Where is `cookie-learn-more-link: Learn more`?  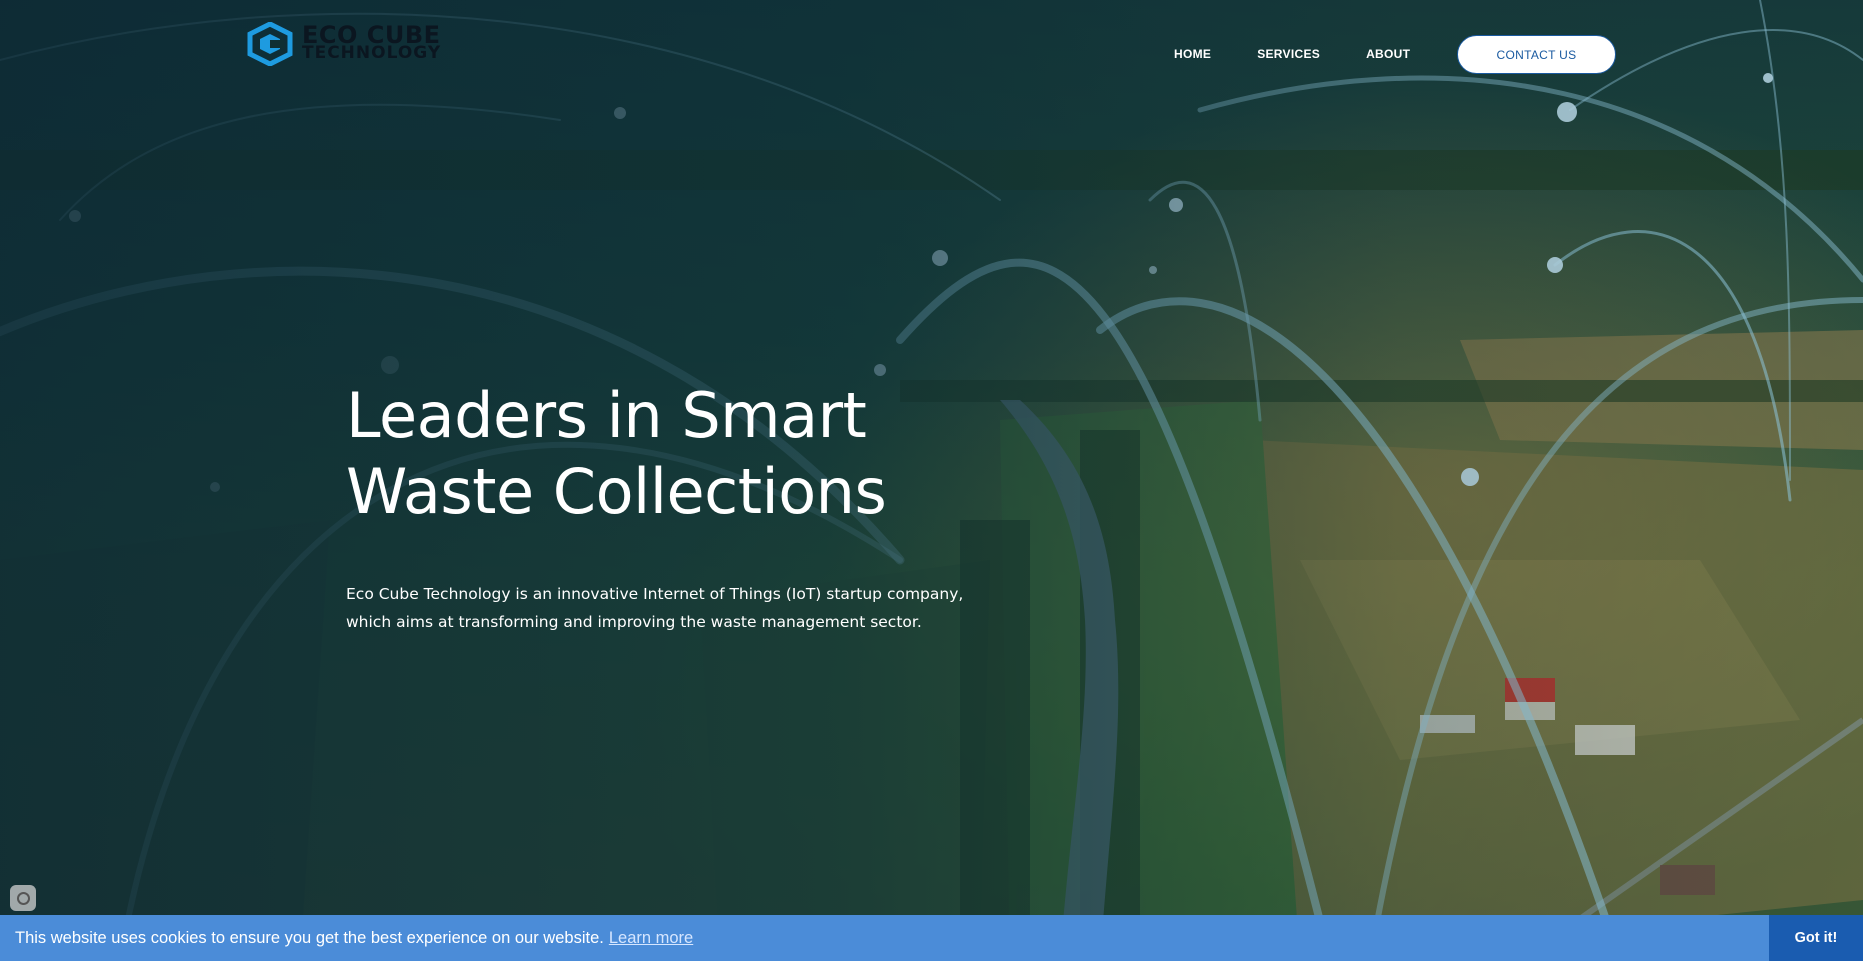
cookie-learn-more-link: Learn more is located at coordinates (651, 938).